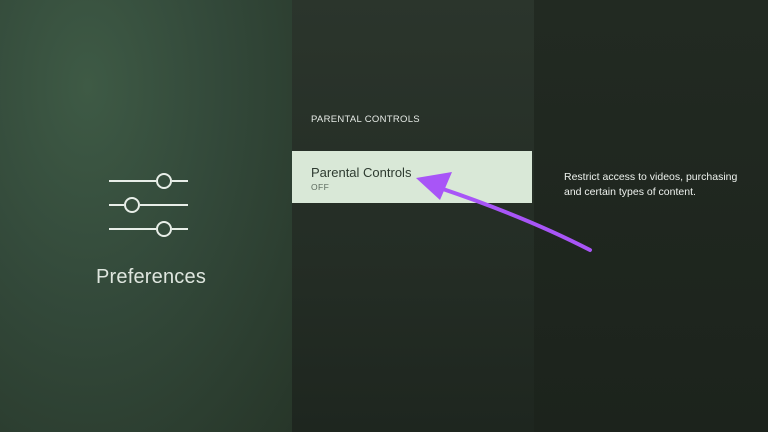 The image size is (768, 432). Describe the element at coordinates (361, 172) in the screenshot. I see `menu-item-label: Parental Controls` at that location.